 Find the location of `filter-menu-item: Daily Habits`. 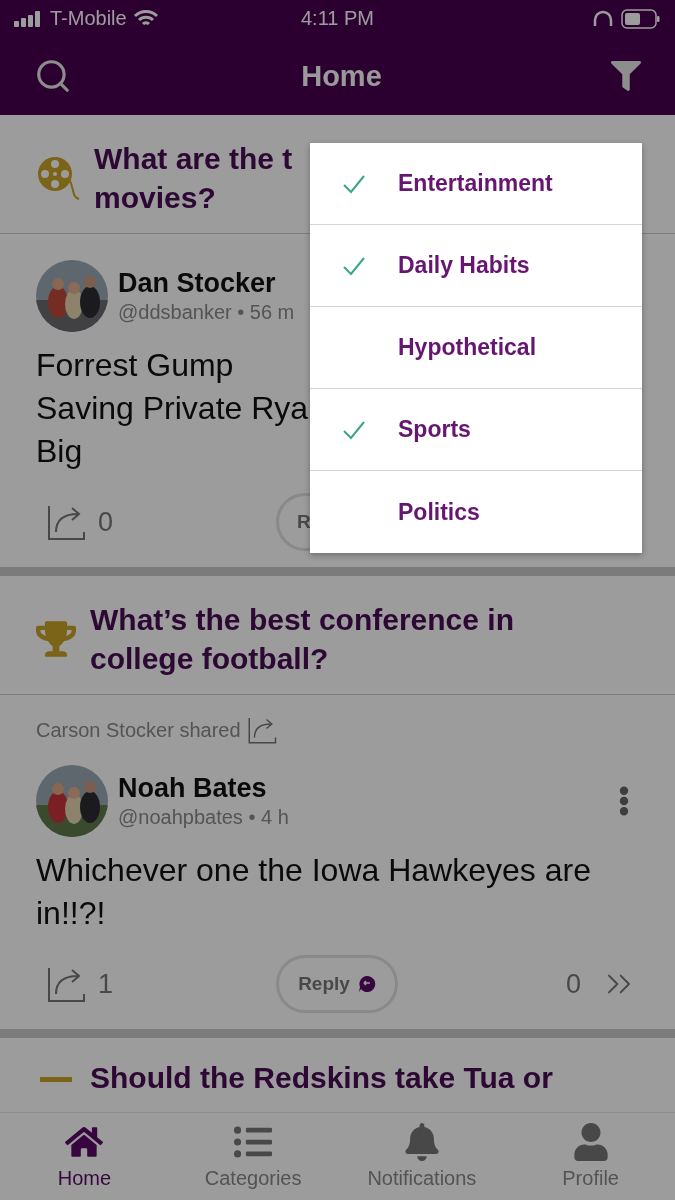

filter-menu-item: Daily Habits is located at coordinates (476, 266).